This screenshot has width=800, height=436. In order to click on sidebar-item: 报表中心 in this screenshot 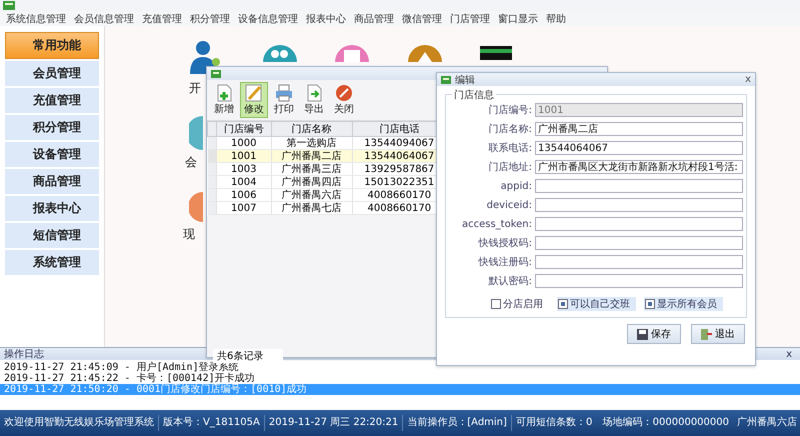, I will do `click(52, 208)`.